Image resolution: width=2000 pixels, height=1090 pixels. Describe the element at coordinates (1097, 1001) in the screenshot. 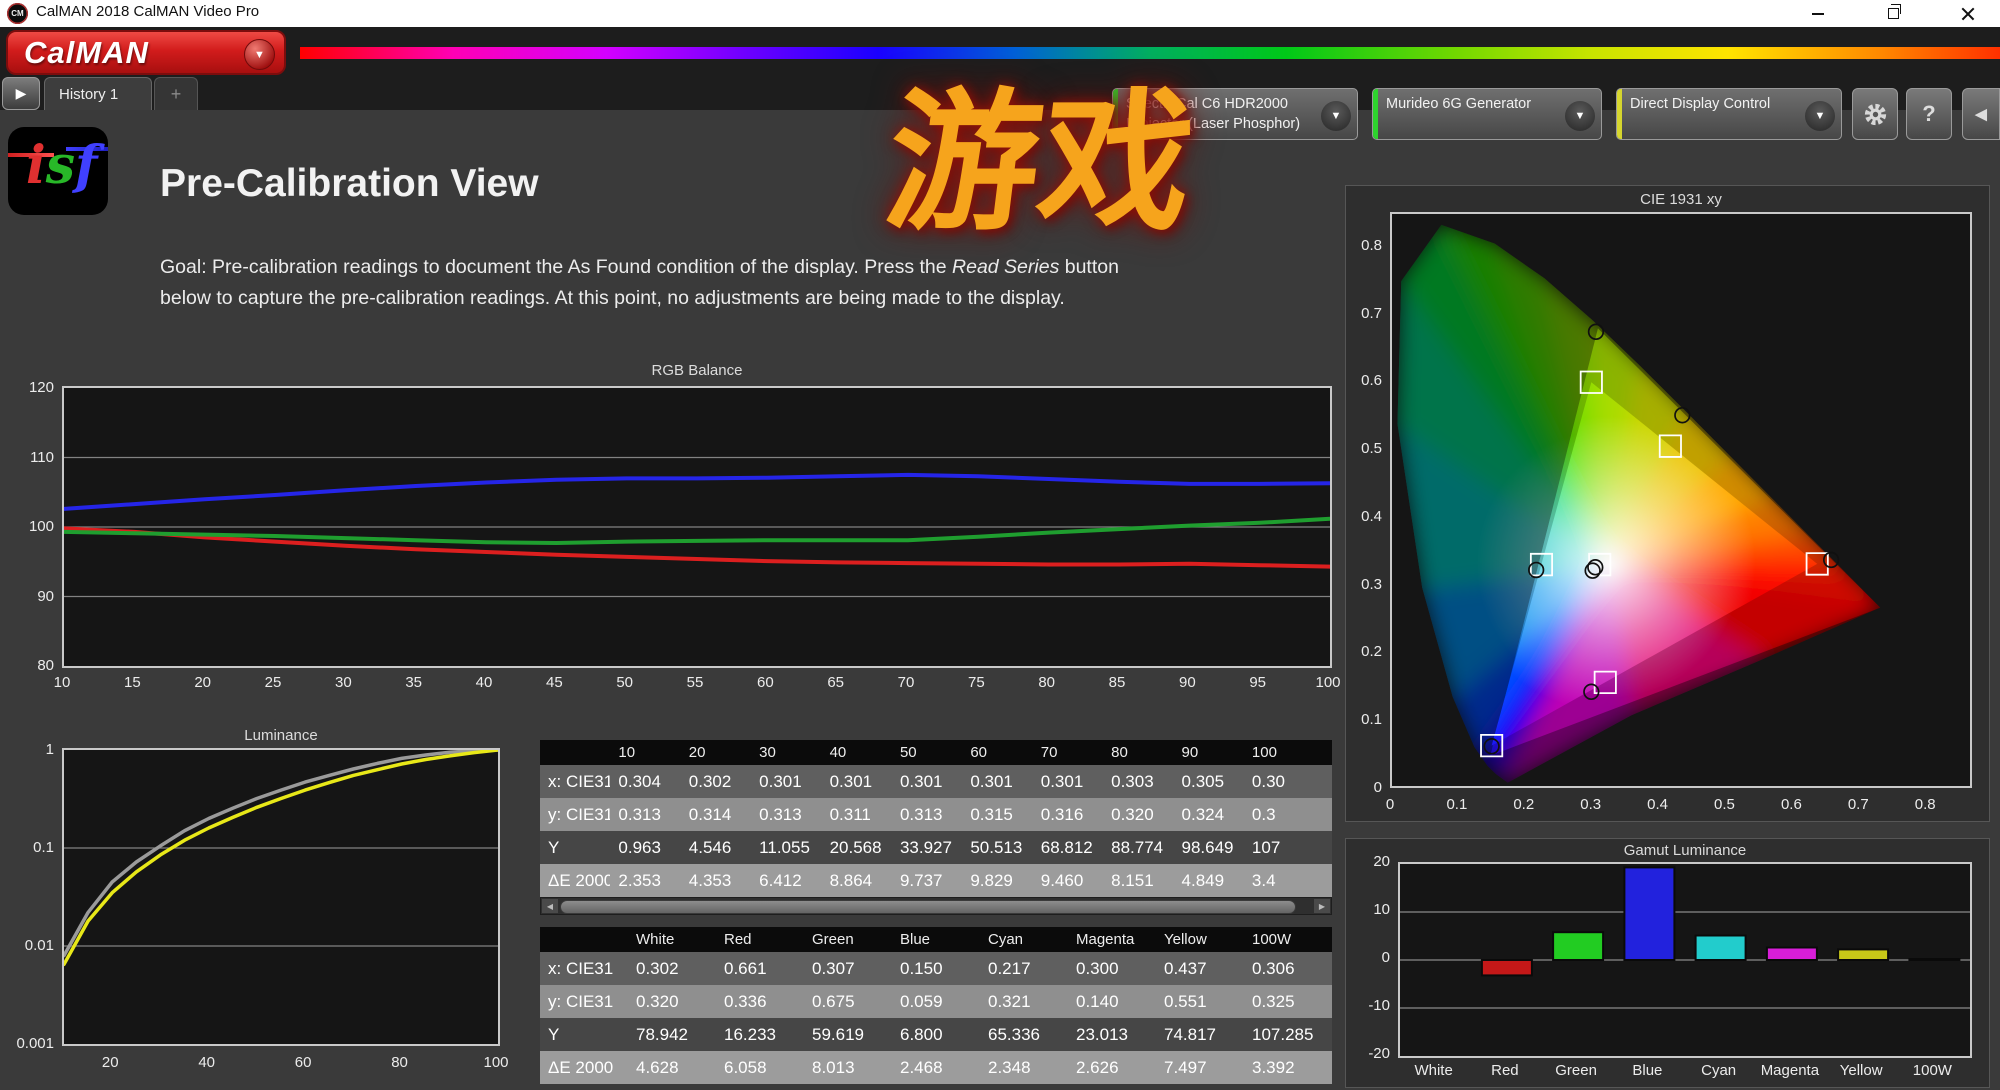

I see `table-cell: 0.140` at that location.